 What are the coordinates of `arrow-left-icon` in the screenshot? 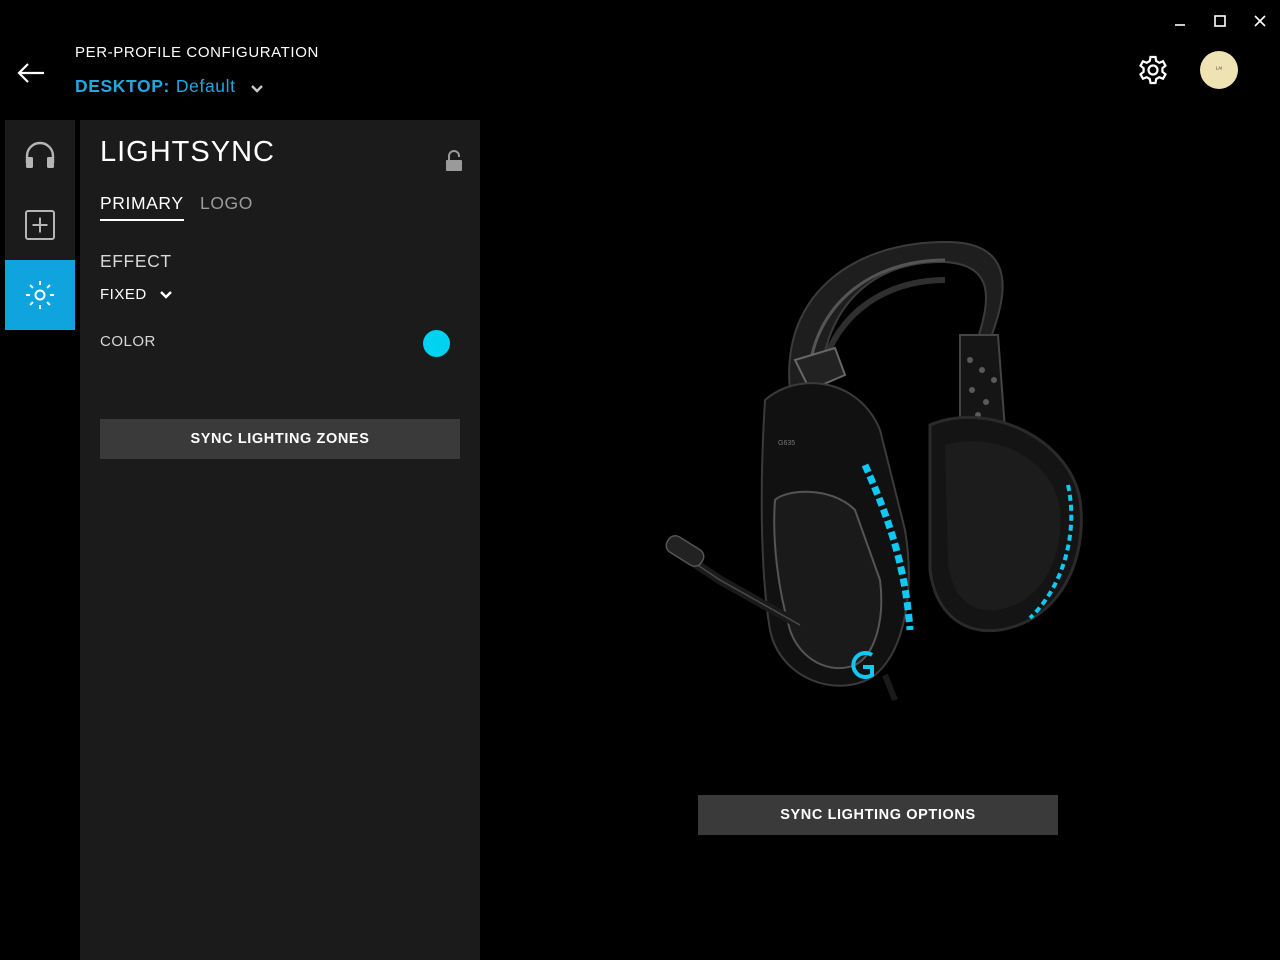 It's located at (30, 73).